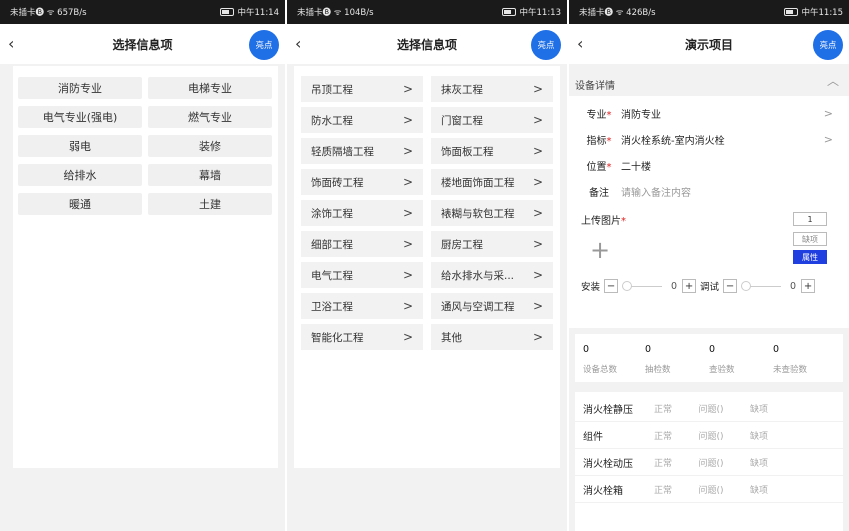 The height and width of the screenshot is (531, 849). I want to click on subproject-item: 裱糊与软包工程 >, so click(492, 213).